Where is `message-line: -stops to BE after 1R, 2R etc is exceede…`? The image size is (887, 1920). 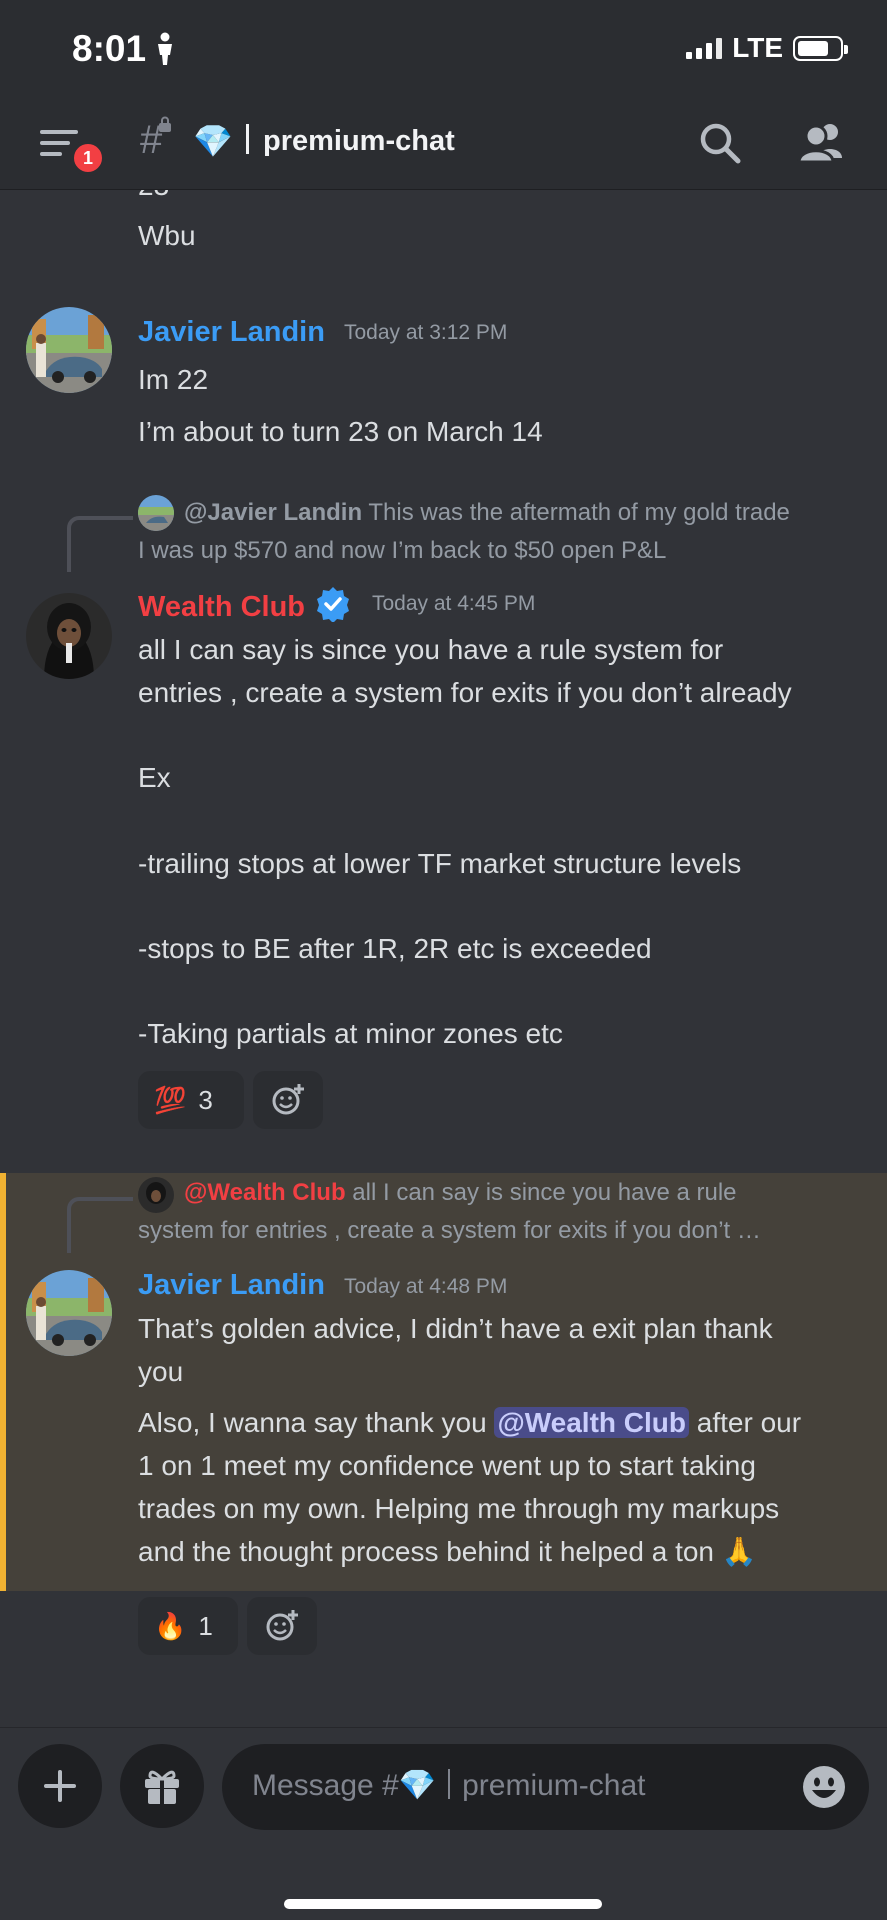
message-line: -stops to BE after 1R, 2R etc is exceede… is located at coordinates (395, 948).